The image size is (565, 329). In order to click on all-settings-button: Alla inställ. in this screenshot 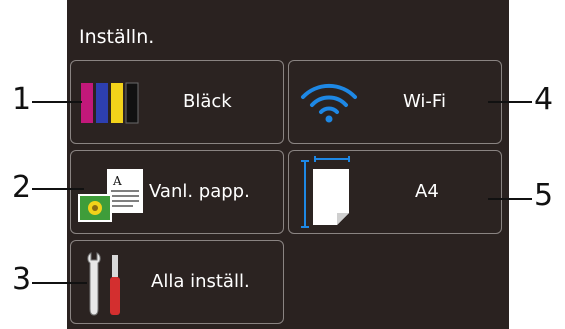, I will do `click(177, 282)`.